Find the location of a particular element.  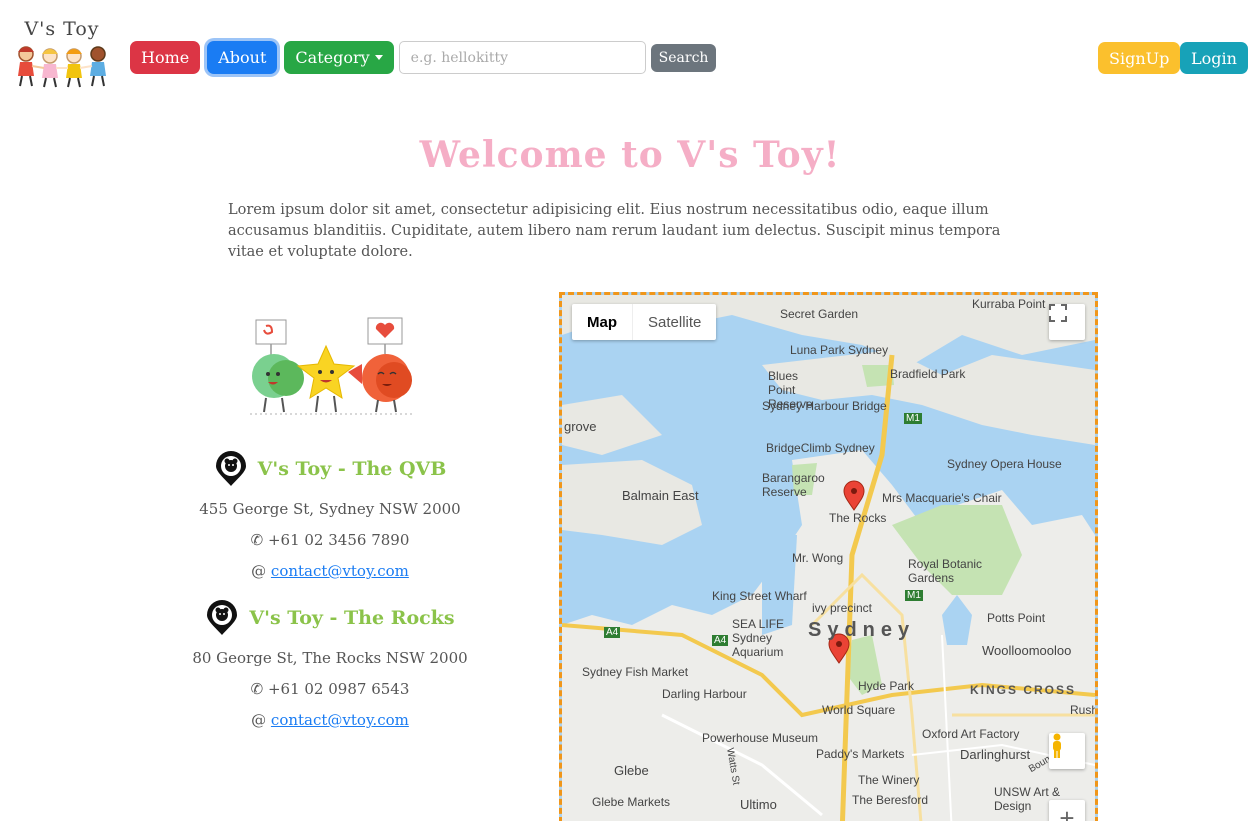

map-label: Glebe is located at coordinates (631, 770).